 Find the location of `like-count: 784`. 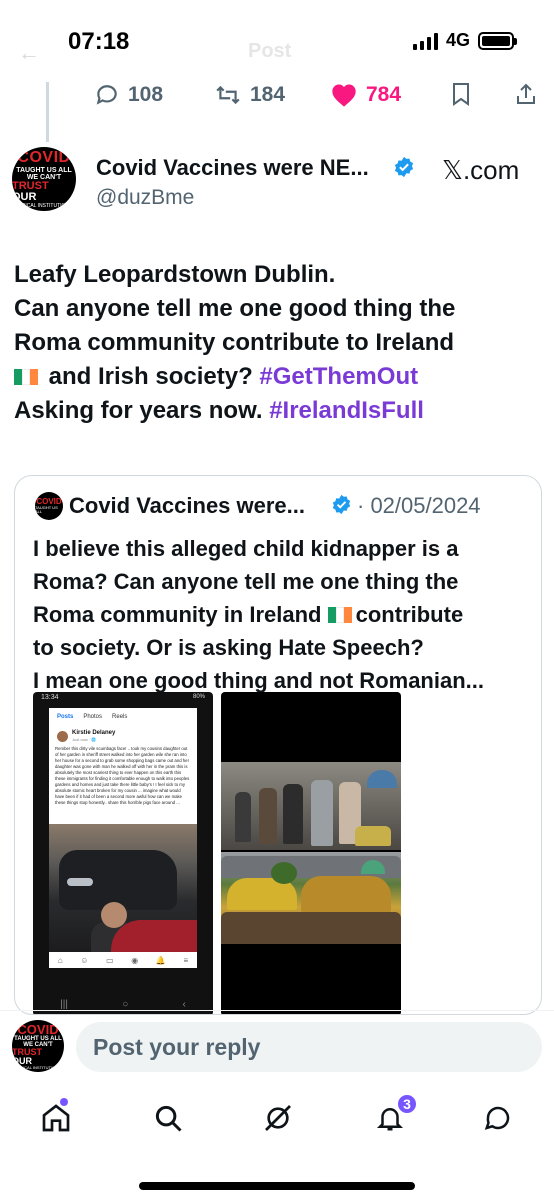

like-count: 784 is located at coordinates (384, 94).